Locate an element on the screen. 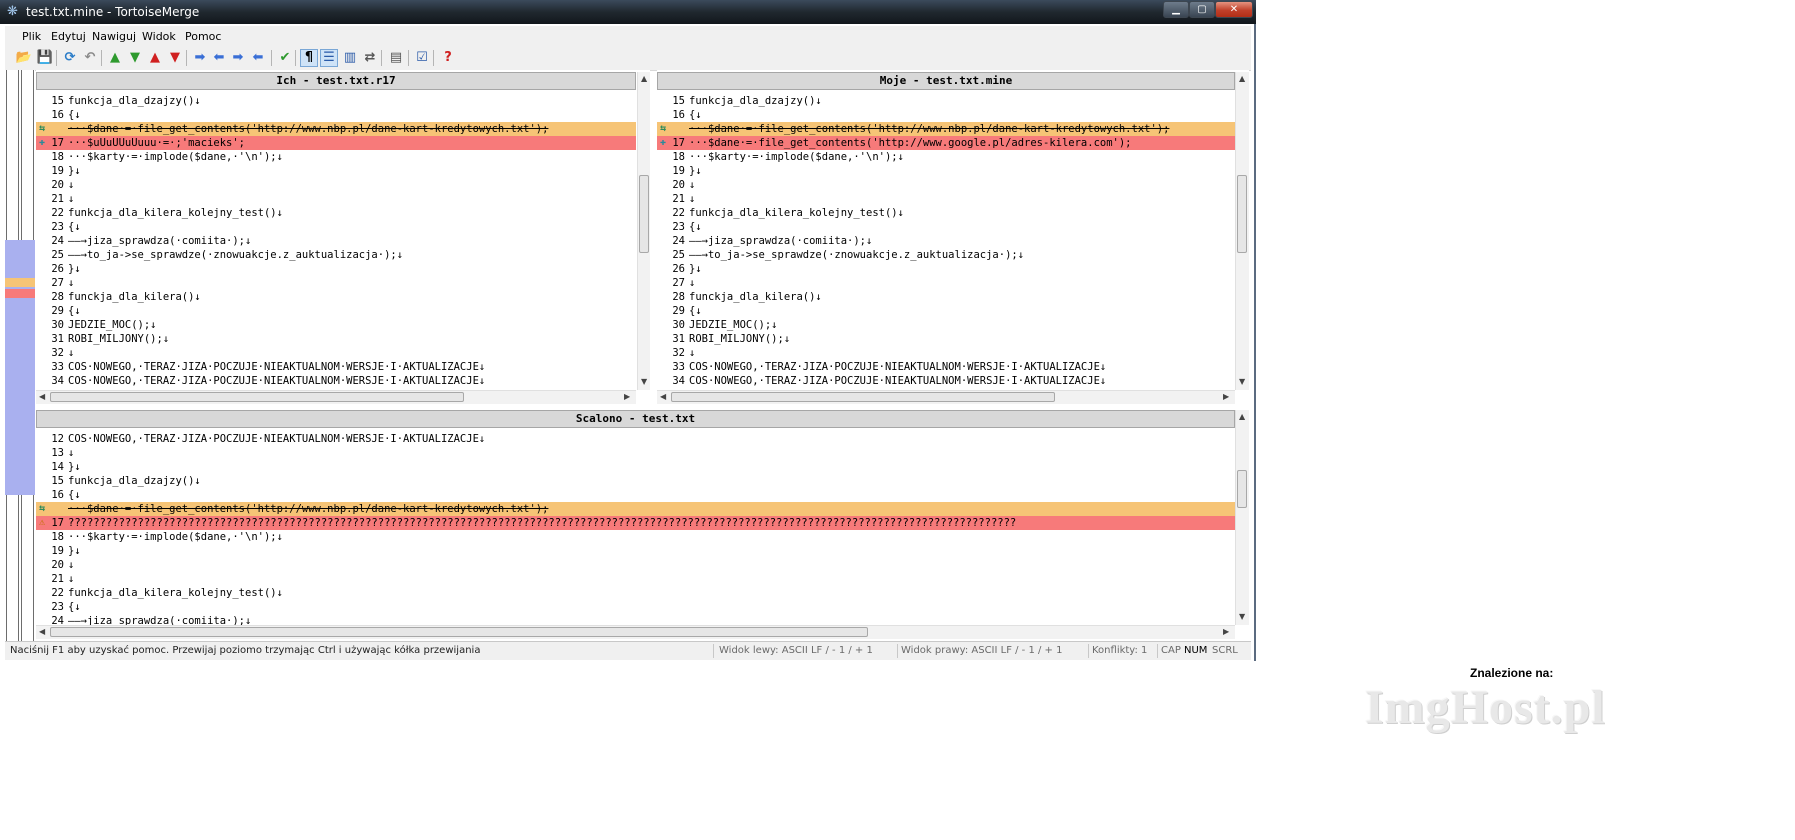 The image size is (1795, 840). theirs-code-line: 23 {↓ is located at coordinates (336, 227).